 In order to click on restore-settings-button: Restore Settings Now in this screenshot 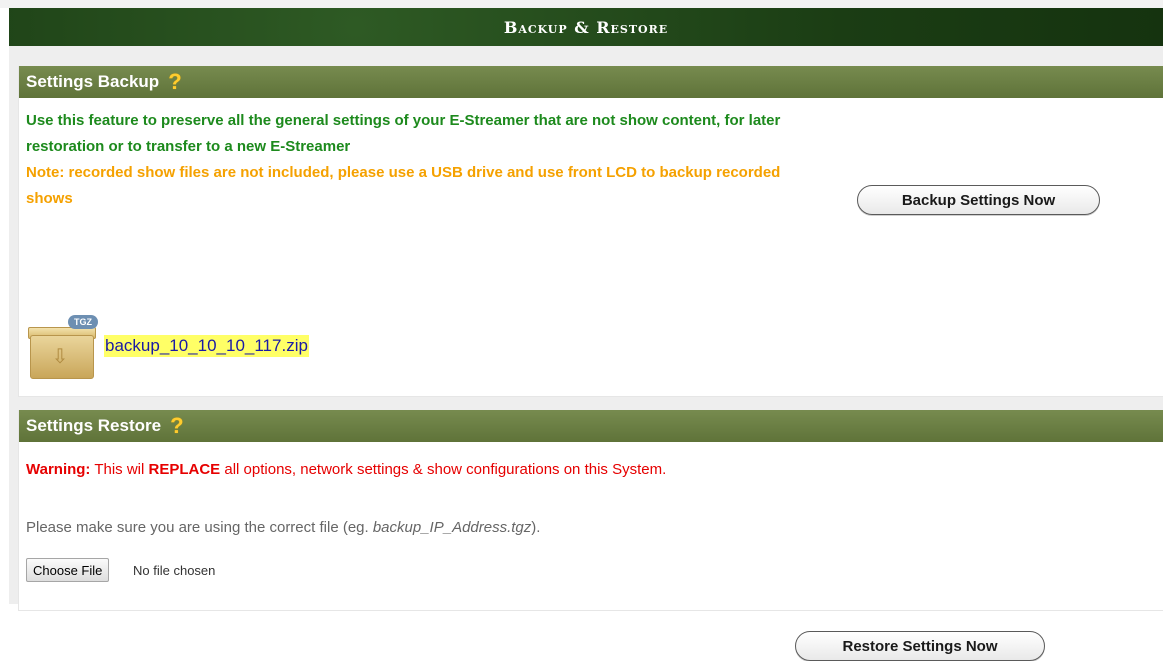, I will do `click(920, 646)`.